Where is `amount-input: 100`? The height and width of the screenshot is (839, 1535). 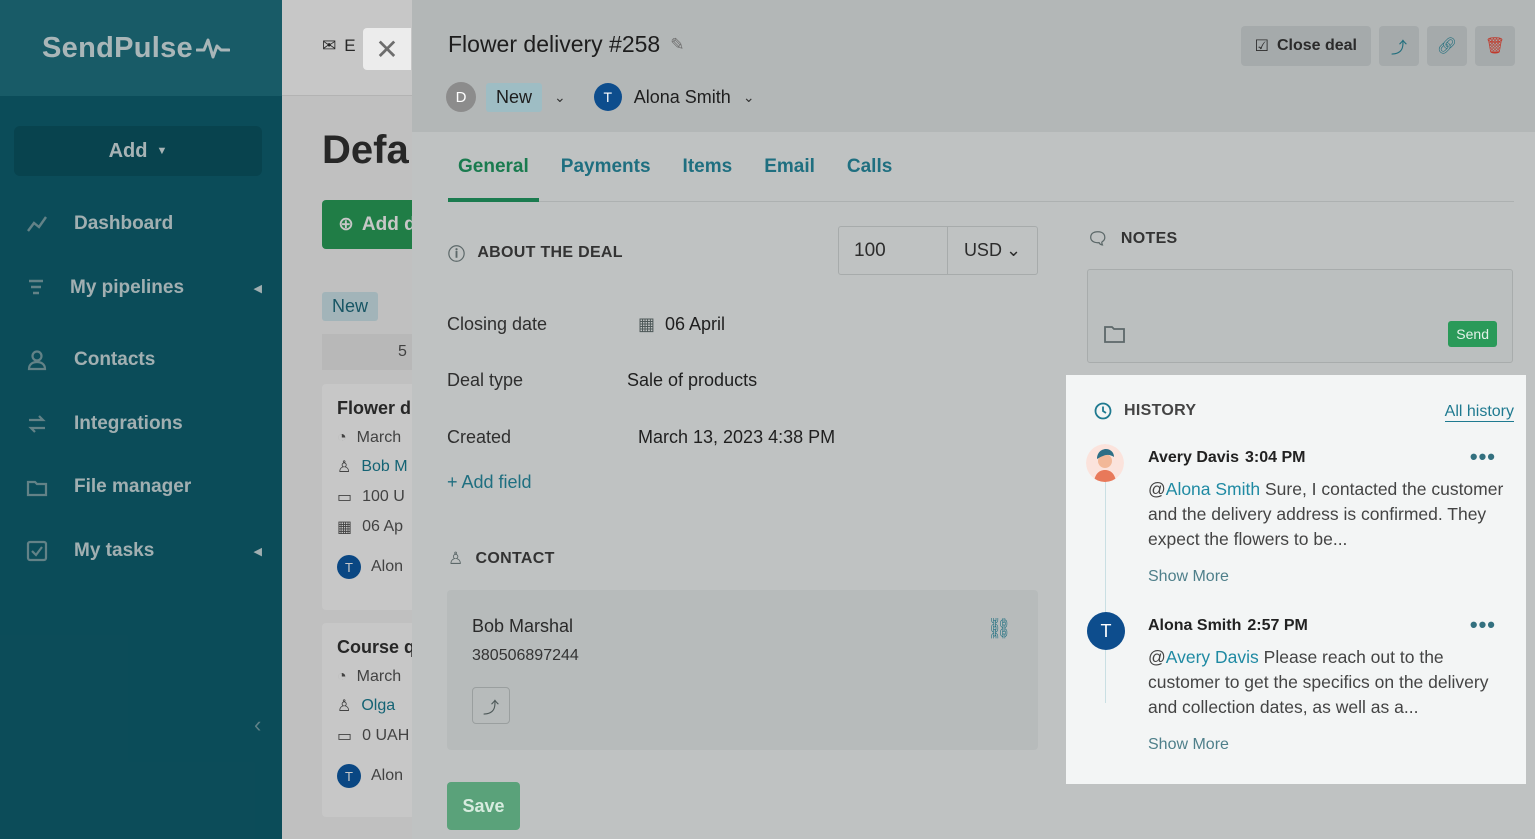
amount-input: 100 is located at coordinates (893, 250).